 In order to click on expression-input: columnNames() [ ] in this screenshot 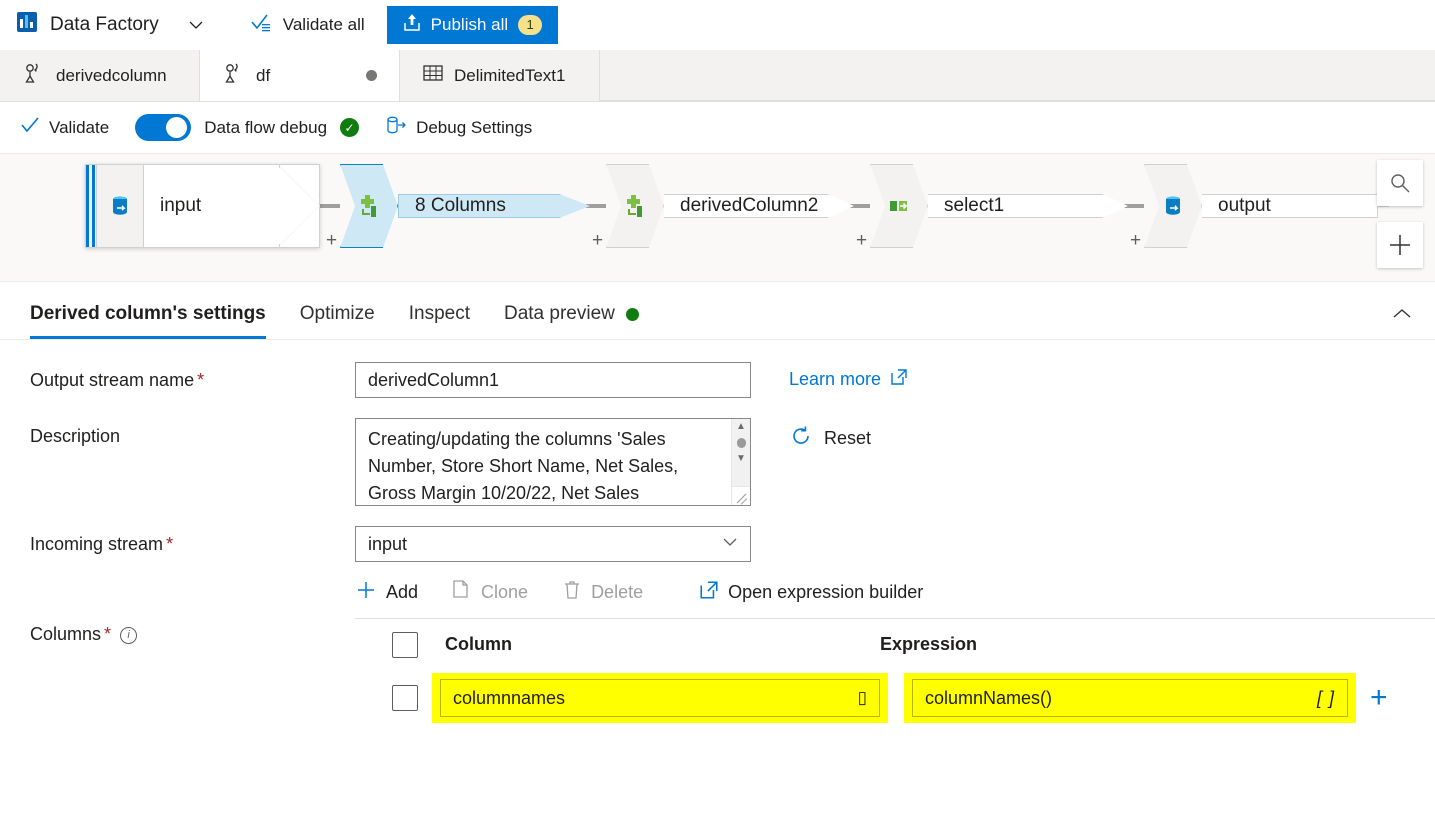, I will do `click(1130, 698)`.